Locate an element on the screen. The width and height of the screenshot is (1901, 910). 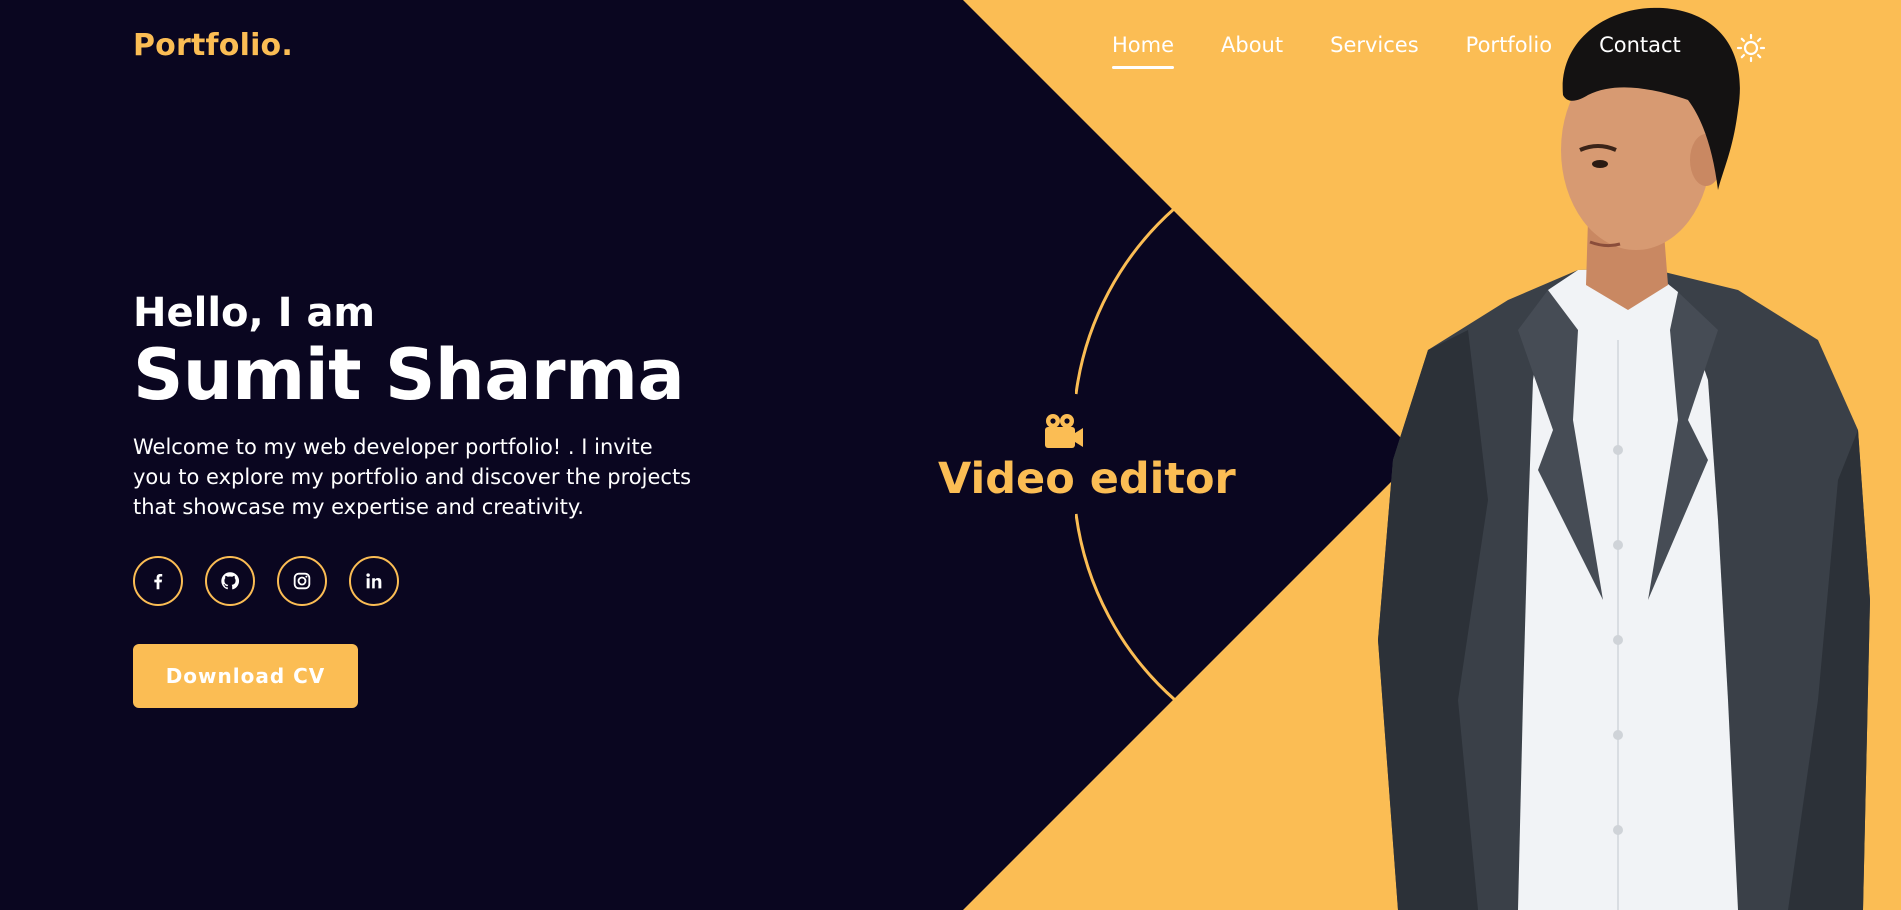
linkedin-link is located at coordinates (374, 581).